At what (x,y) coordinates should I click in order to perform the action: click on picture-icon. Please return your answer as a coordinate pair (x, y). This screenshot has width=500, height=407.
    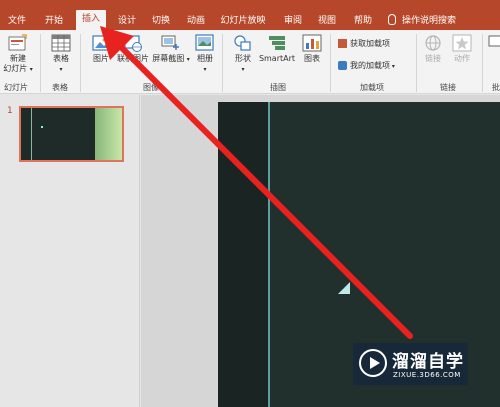
    Looking at the image, I should click on (101, 43).